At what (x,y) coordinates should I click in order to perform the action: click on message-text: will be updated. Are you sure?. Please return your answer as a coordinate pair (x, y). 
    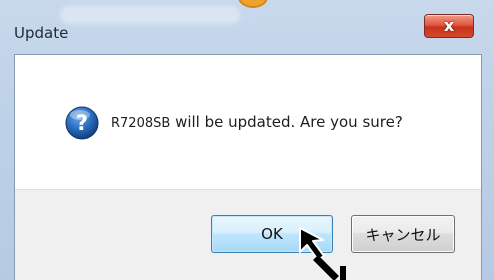
    Looking at the image, I should click on (286, 122).